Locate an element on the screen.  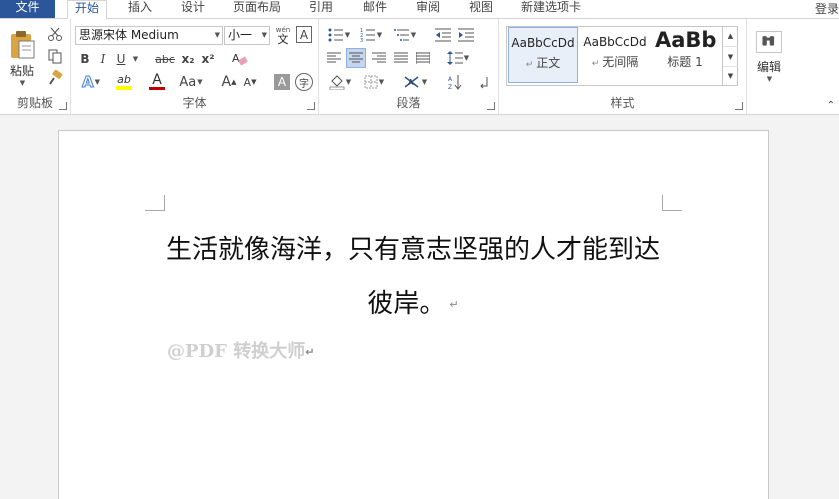
borders-button: ▼ is located at coordinates (374, 82).